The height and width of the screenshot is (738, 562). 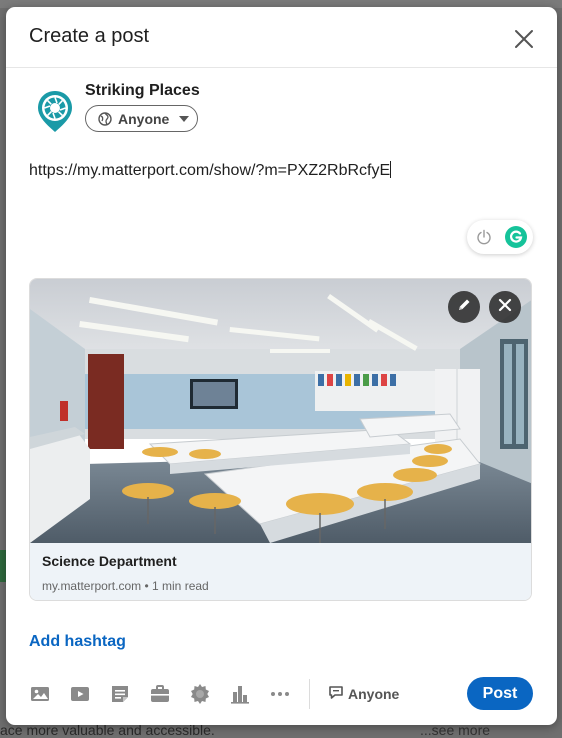 I want to click on job-icon, so click(x=160, y=694).